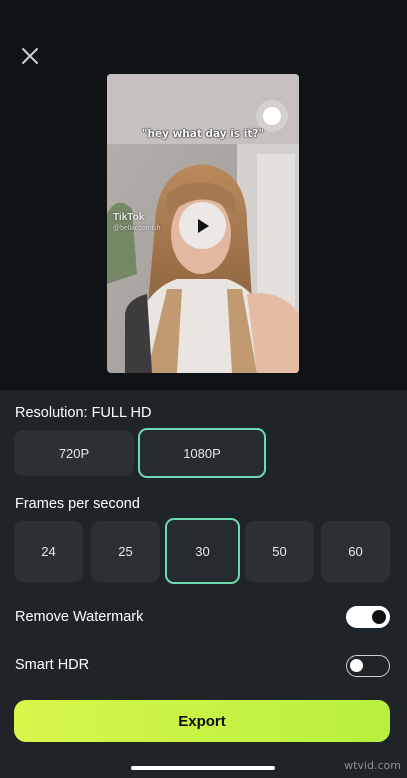 Image resolution: width=407 pixels, height=778 pixels. I want to click on remove-watermark-toggle, so click(368, 617).